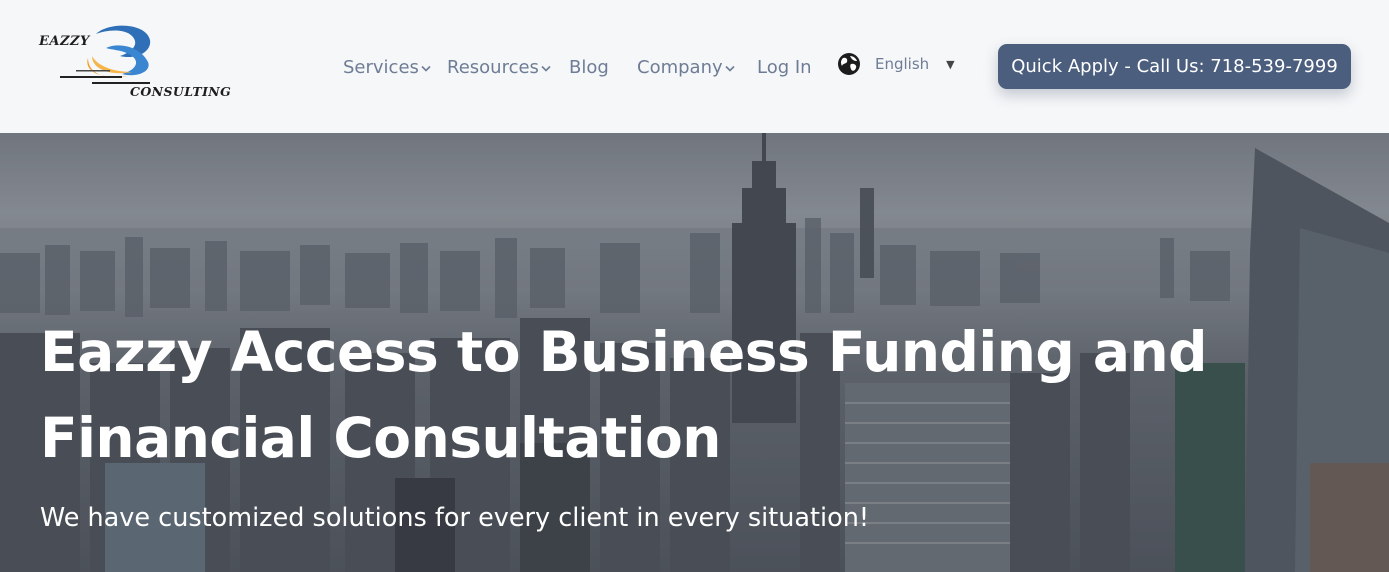 The width and height of the screenshot is (1389, 572). I want to click on language-selector: English ▼, so click(896, 64).